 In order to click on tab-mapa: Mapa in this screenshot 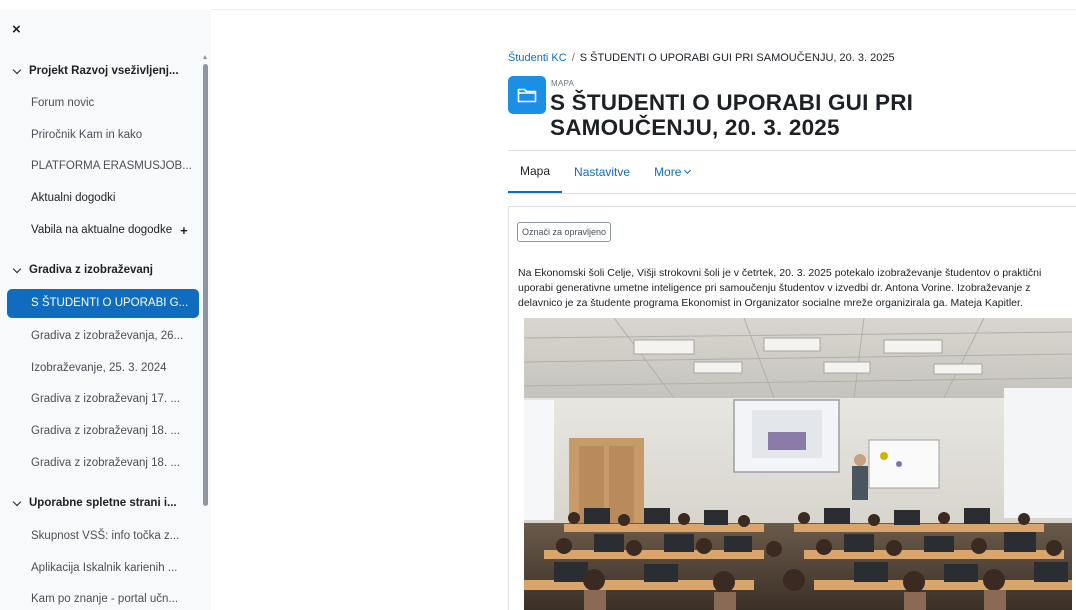, I will do `click(535, 172)`.